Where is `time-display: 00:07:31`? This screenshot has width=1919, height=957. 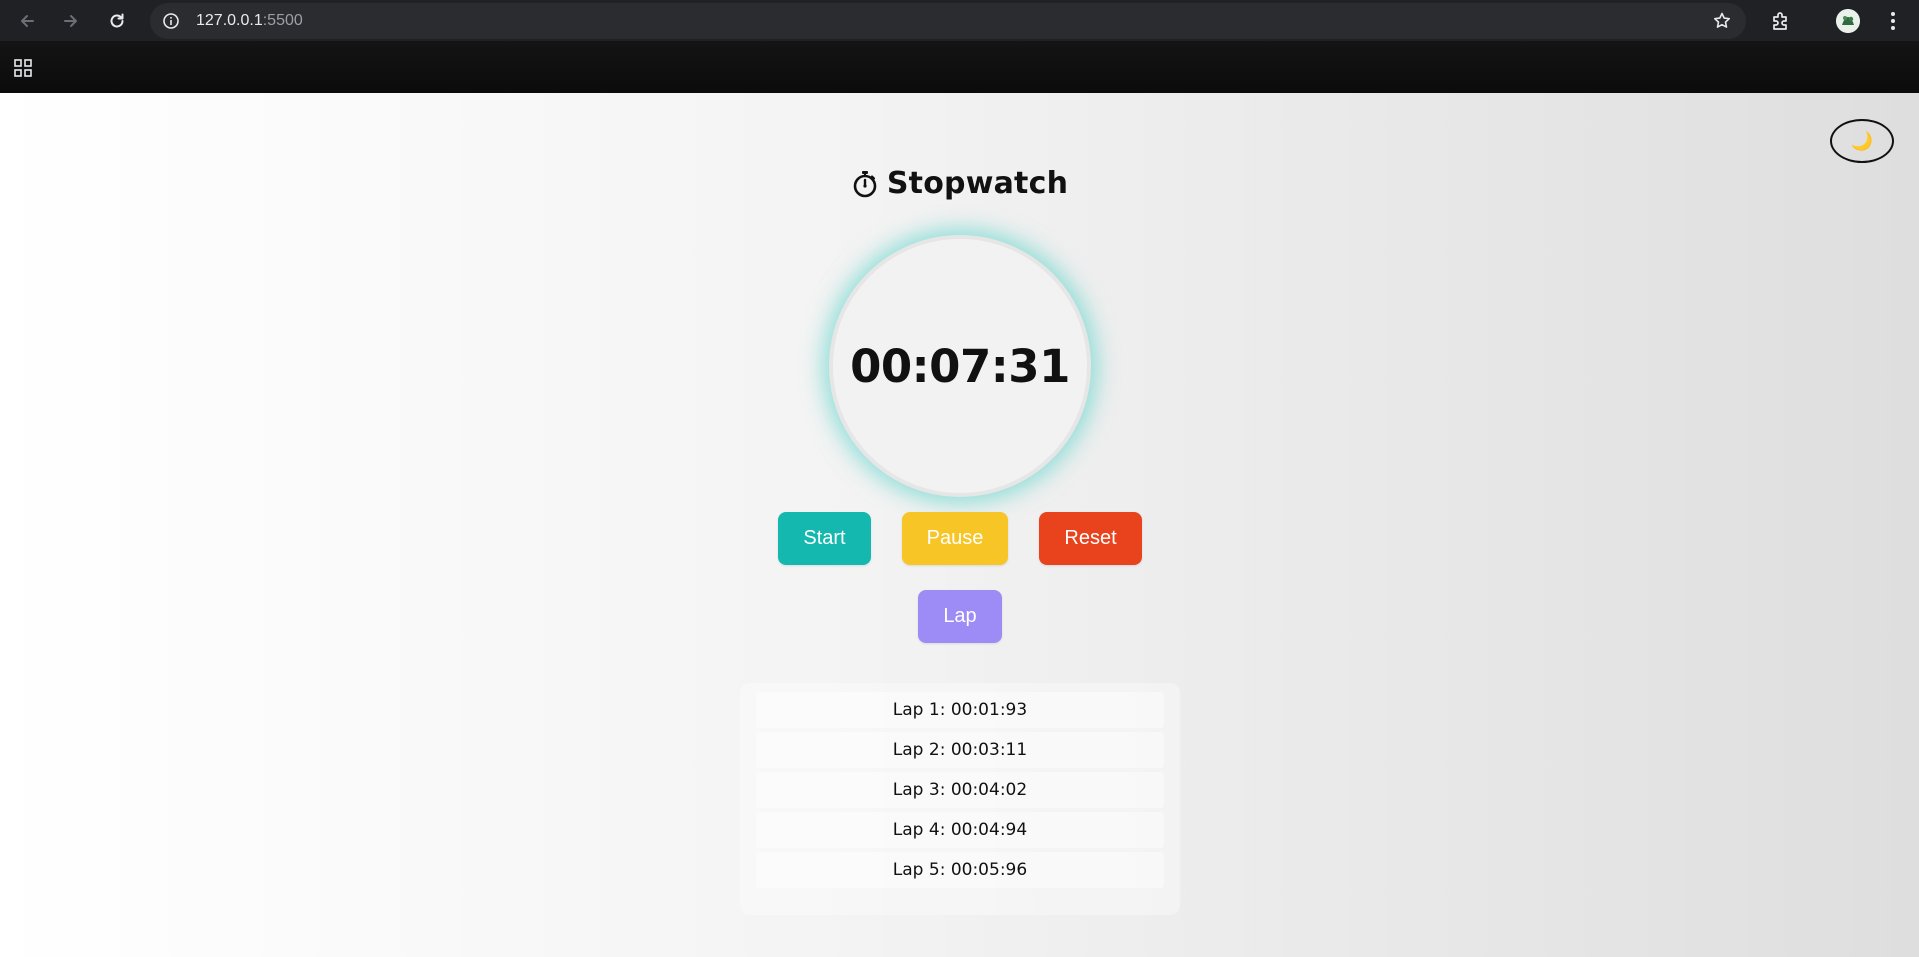 time-display: 00:07:31 is located at coordinates (960, 366).